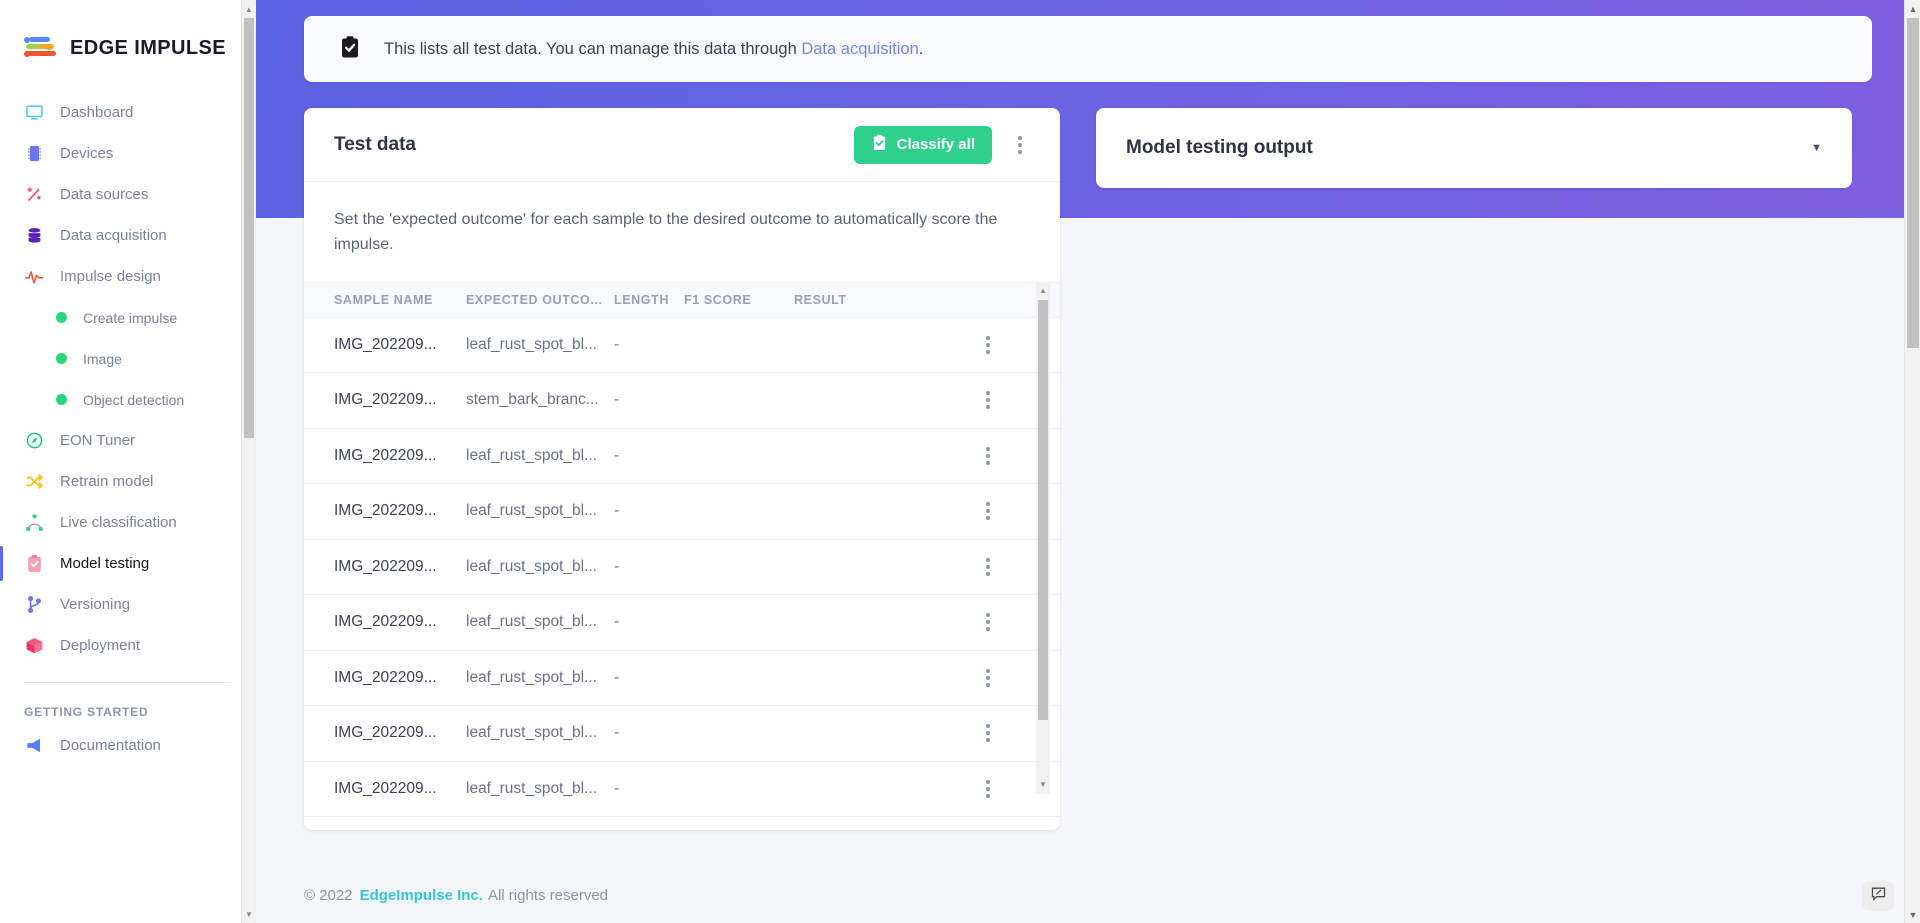 Image resolution: width=1920 pixels, height=923 pixels. Describe the element at coordinates (97, 112) in the screenshot. I see `sidebar-item-label: Dashboard` at that location.